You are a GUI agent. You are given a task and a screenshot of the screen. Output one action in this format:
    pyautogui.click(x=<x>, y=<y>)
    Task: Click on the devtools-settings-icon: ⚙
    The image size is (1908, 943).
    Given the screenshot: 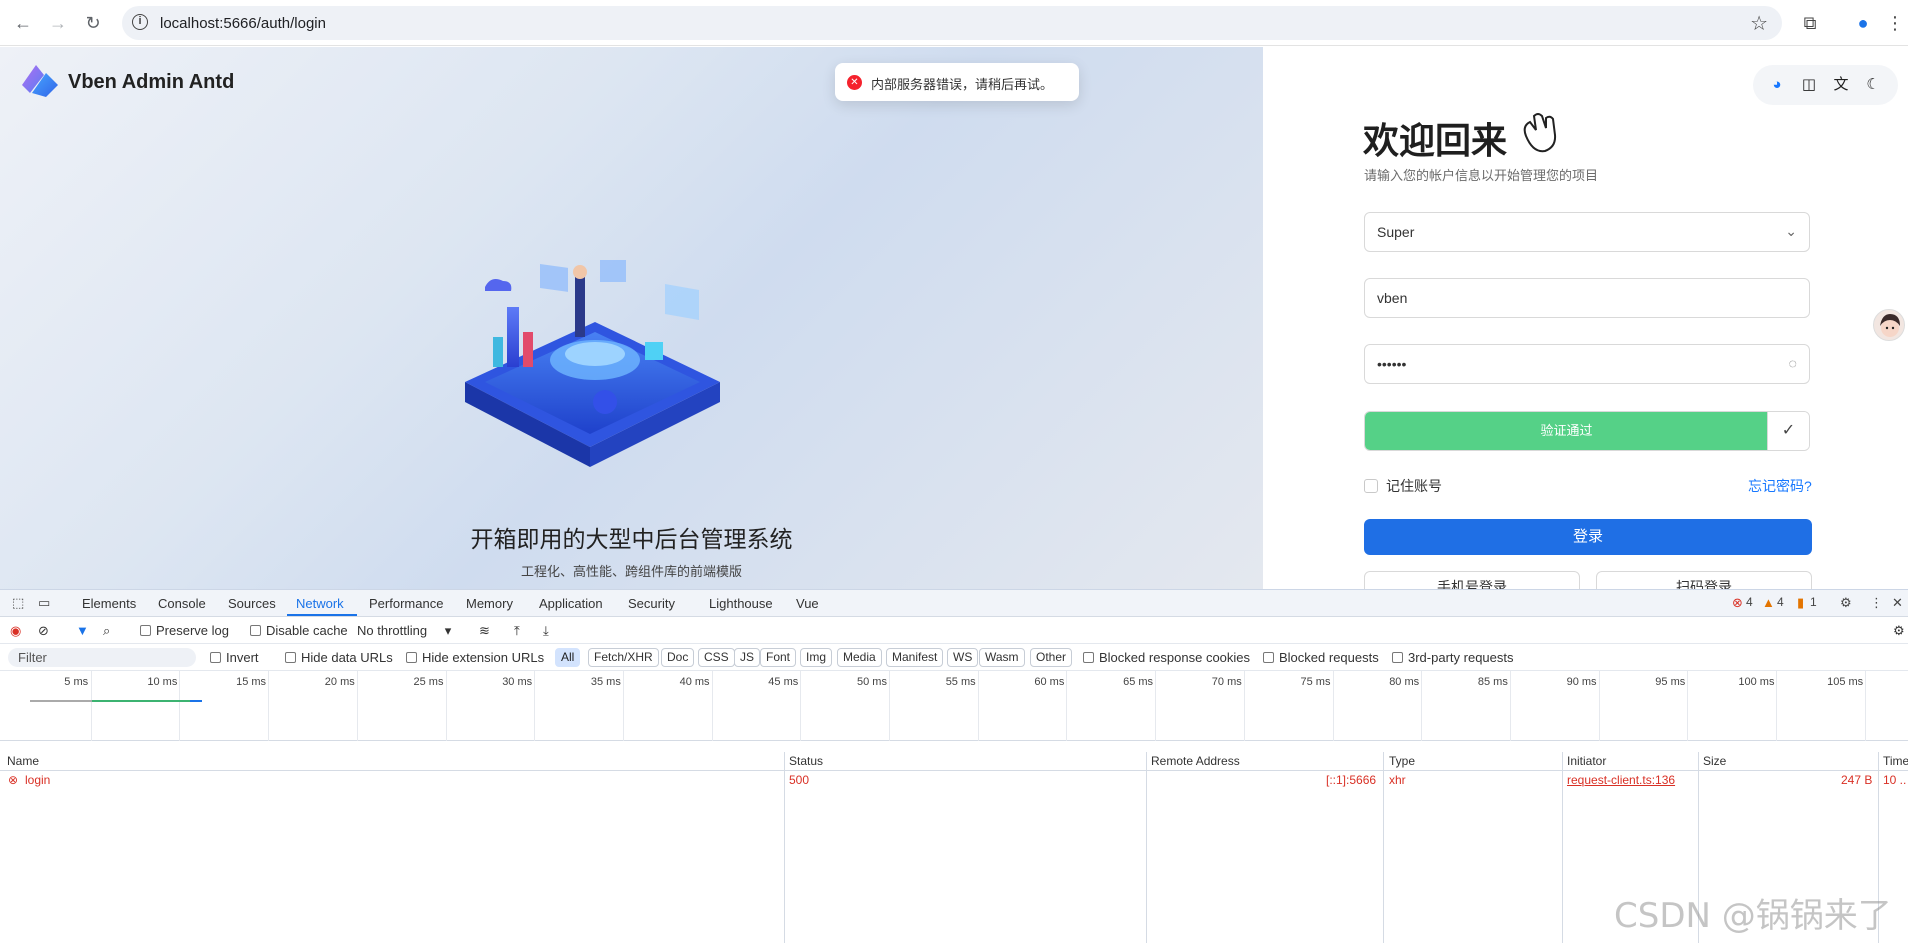 What is the action you would take?
    pyautogui.click(x=1846, y=603)
    